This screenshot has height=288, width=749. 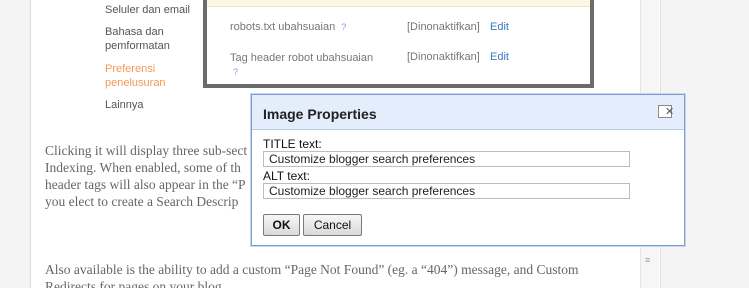 What do you see at coordinates (152, 39) in the screenshot?
I see `menu-item-language-formatting: Bahasa dan pemformatan` at bounding box center [152, 39].